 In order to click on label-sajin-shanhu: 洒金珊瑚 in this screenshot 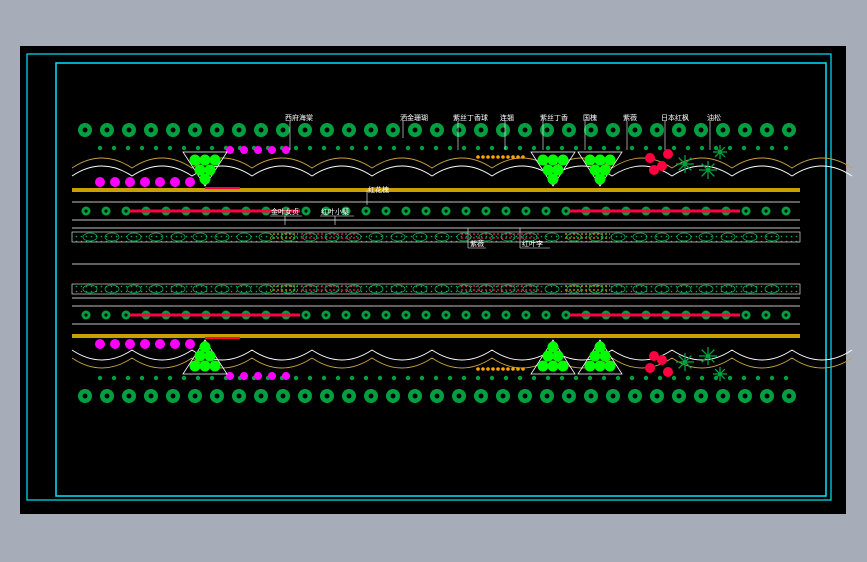, I will do `click(414, 117)`.